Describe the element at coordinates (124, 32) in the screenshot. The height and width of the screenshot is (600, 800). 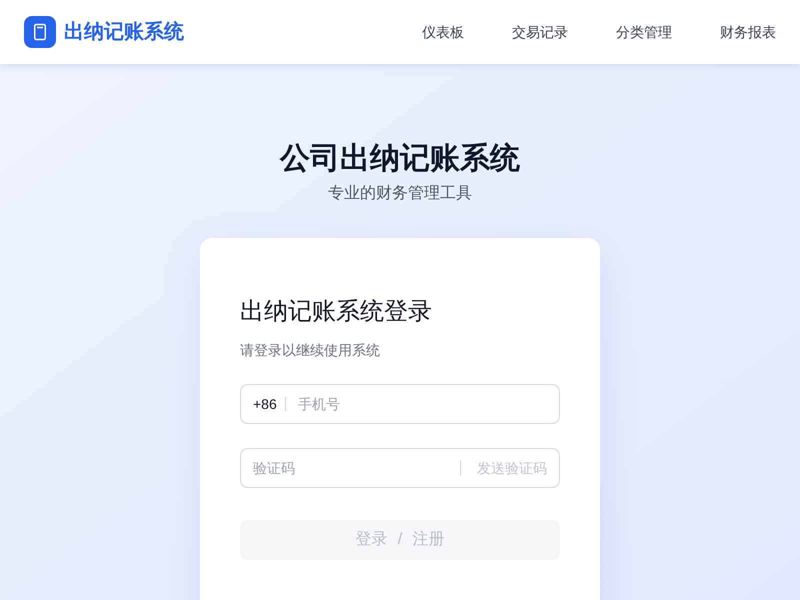
I see `brand-name: 出纳记账系统` at that location.